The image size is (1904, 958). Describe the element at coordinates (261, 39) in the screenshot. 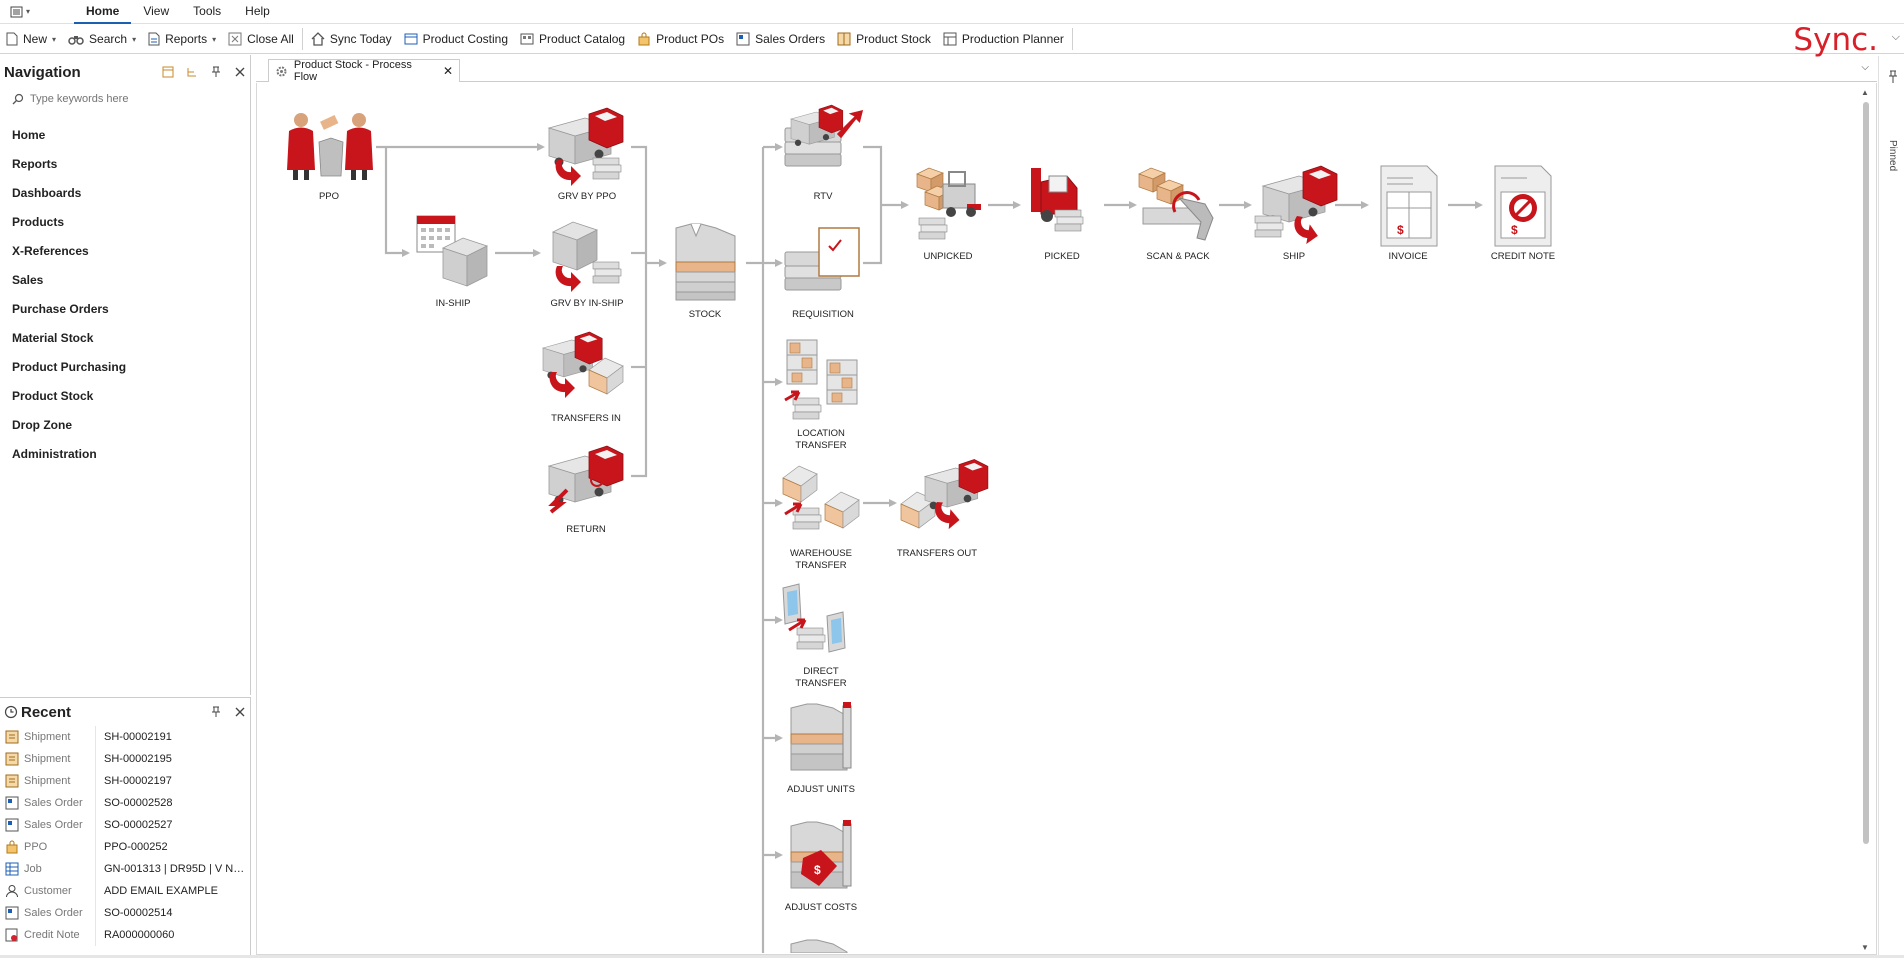

I see `close-all-button: Close All` at that location.